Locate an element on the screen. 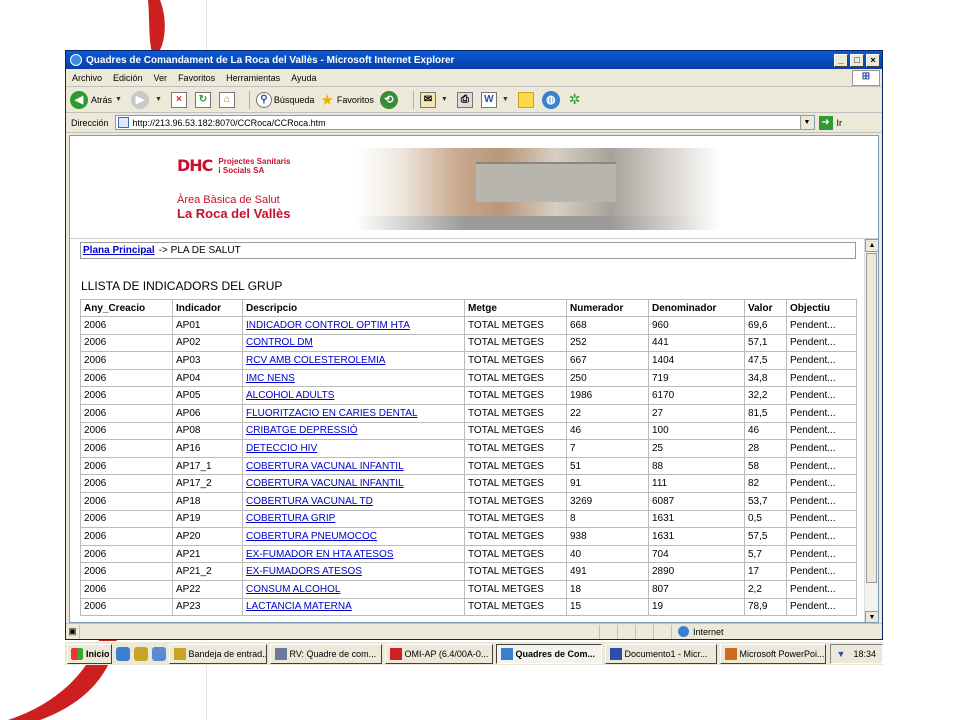  cell-numerador: 491 is located at coordinates (607, 571).